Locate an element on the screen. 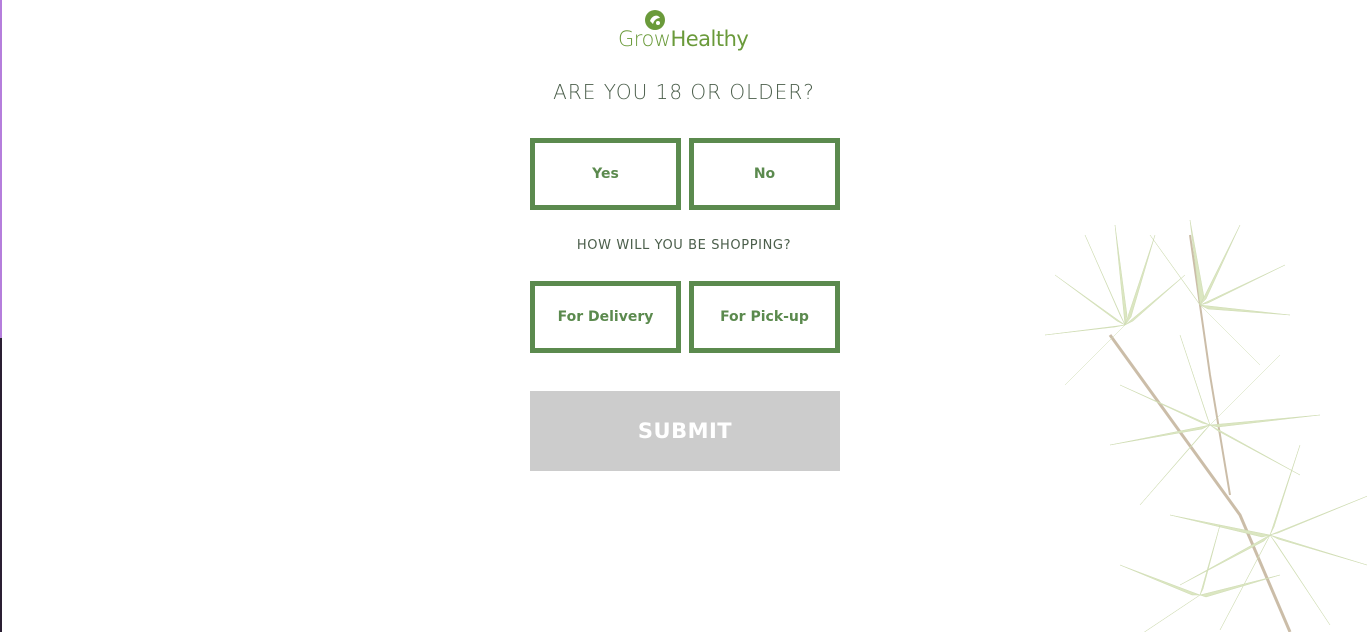 This screenshot has width=1367, height=632. growhealthy-logo: GrowHealthy is located at coordinates (686, 32).